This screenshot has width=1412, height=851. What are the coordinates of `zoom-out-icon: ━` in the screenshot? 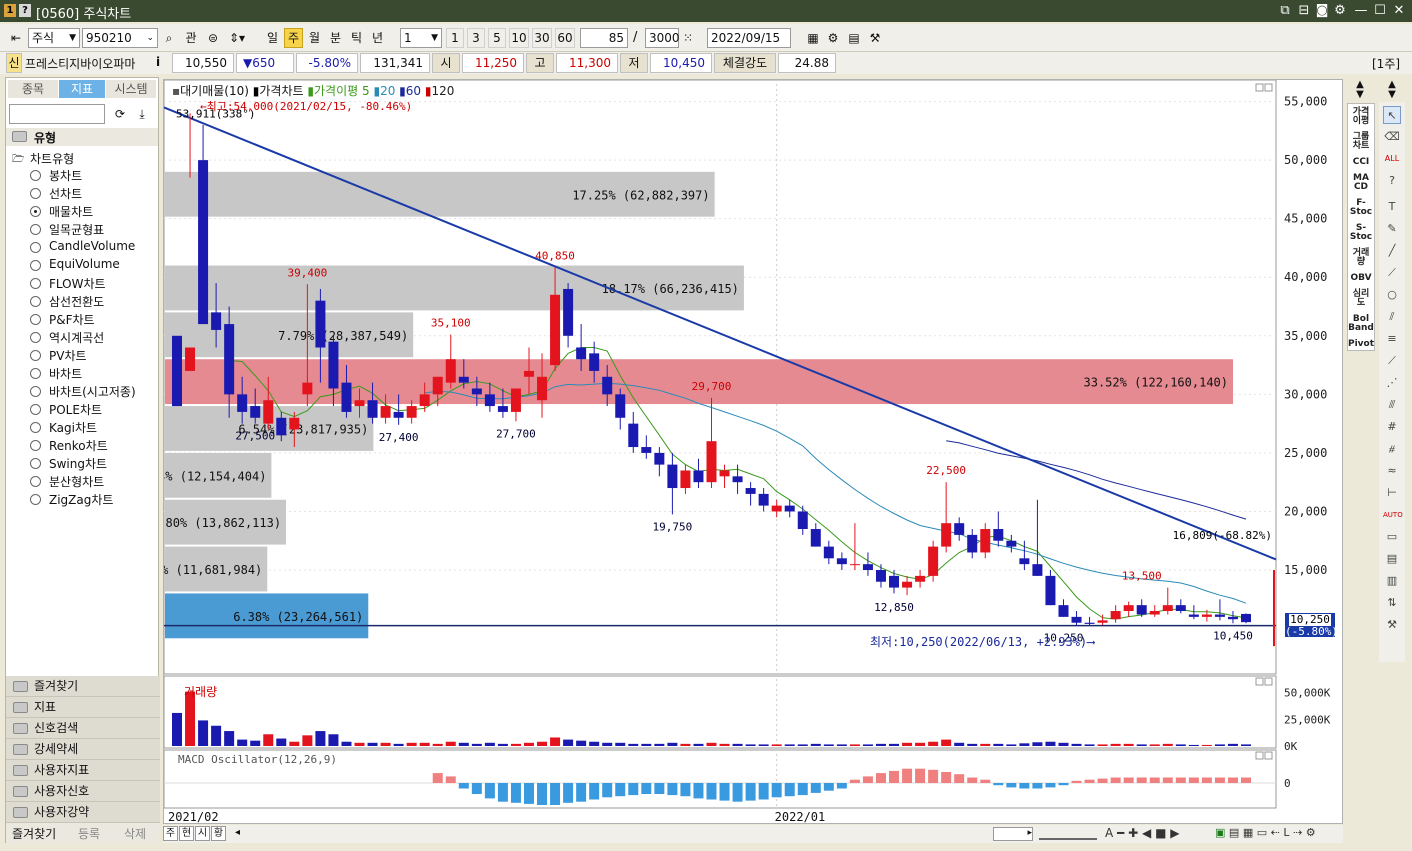 It's located at (1120, 833).